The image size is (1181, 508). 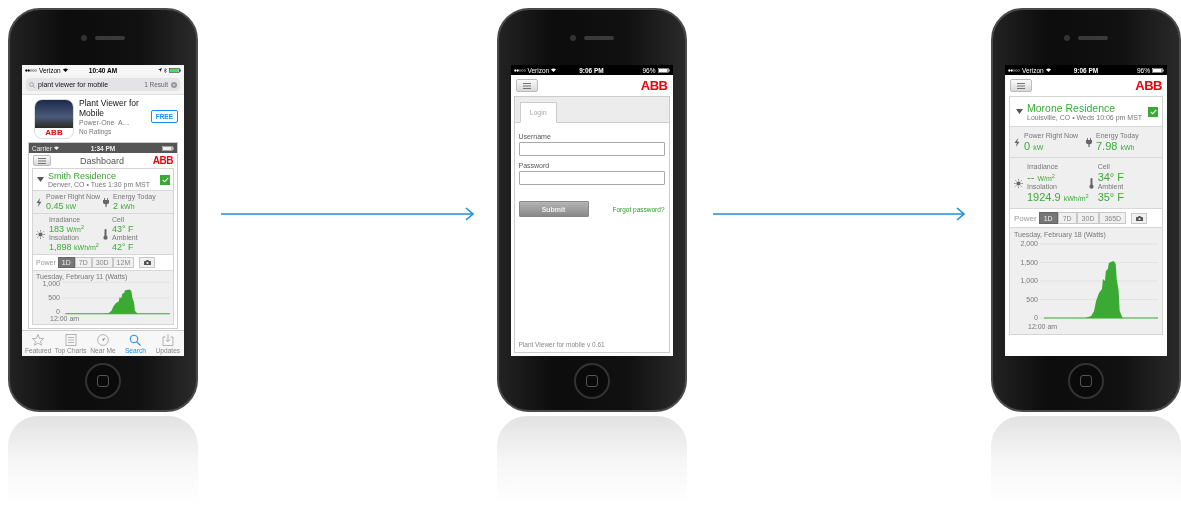 What do you see at coordinates (123, 229) in the screenshot?
I see `metric-value: 43° F` at bounding box center [123, 229].